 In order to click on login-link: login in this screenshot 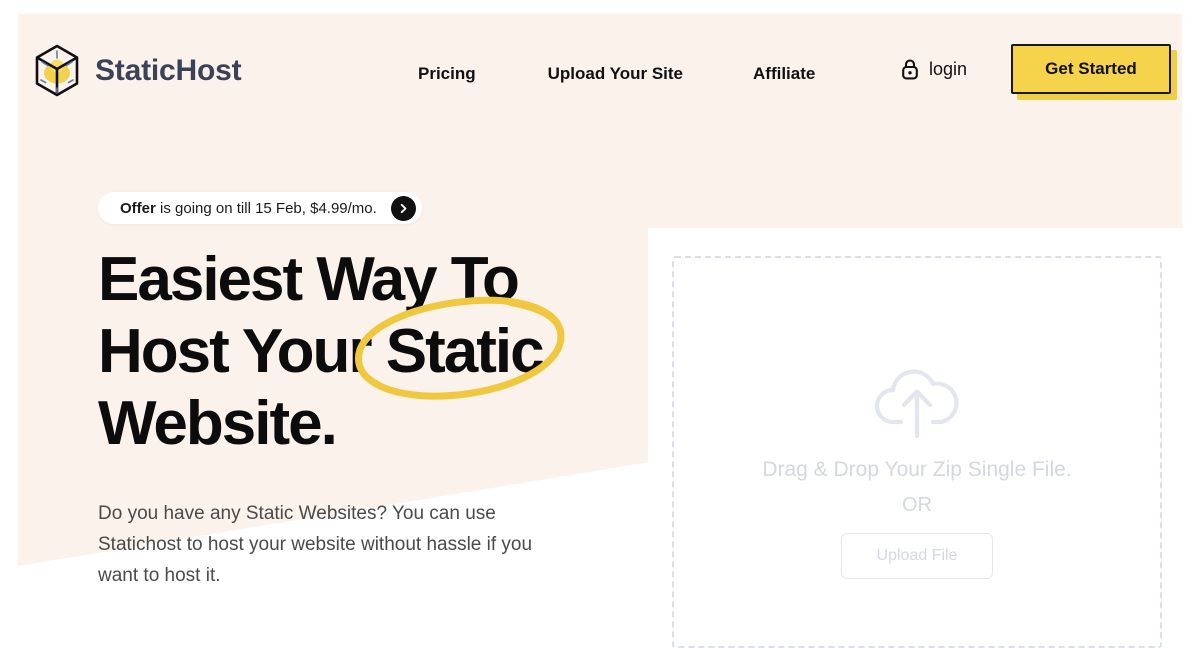, I will do `click(933, 69)`.